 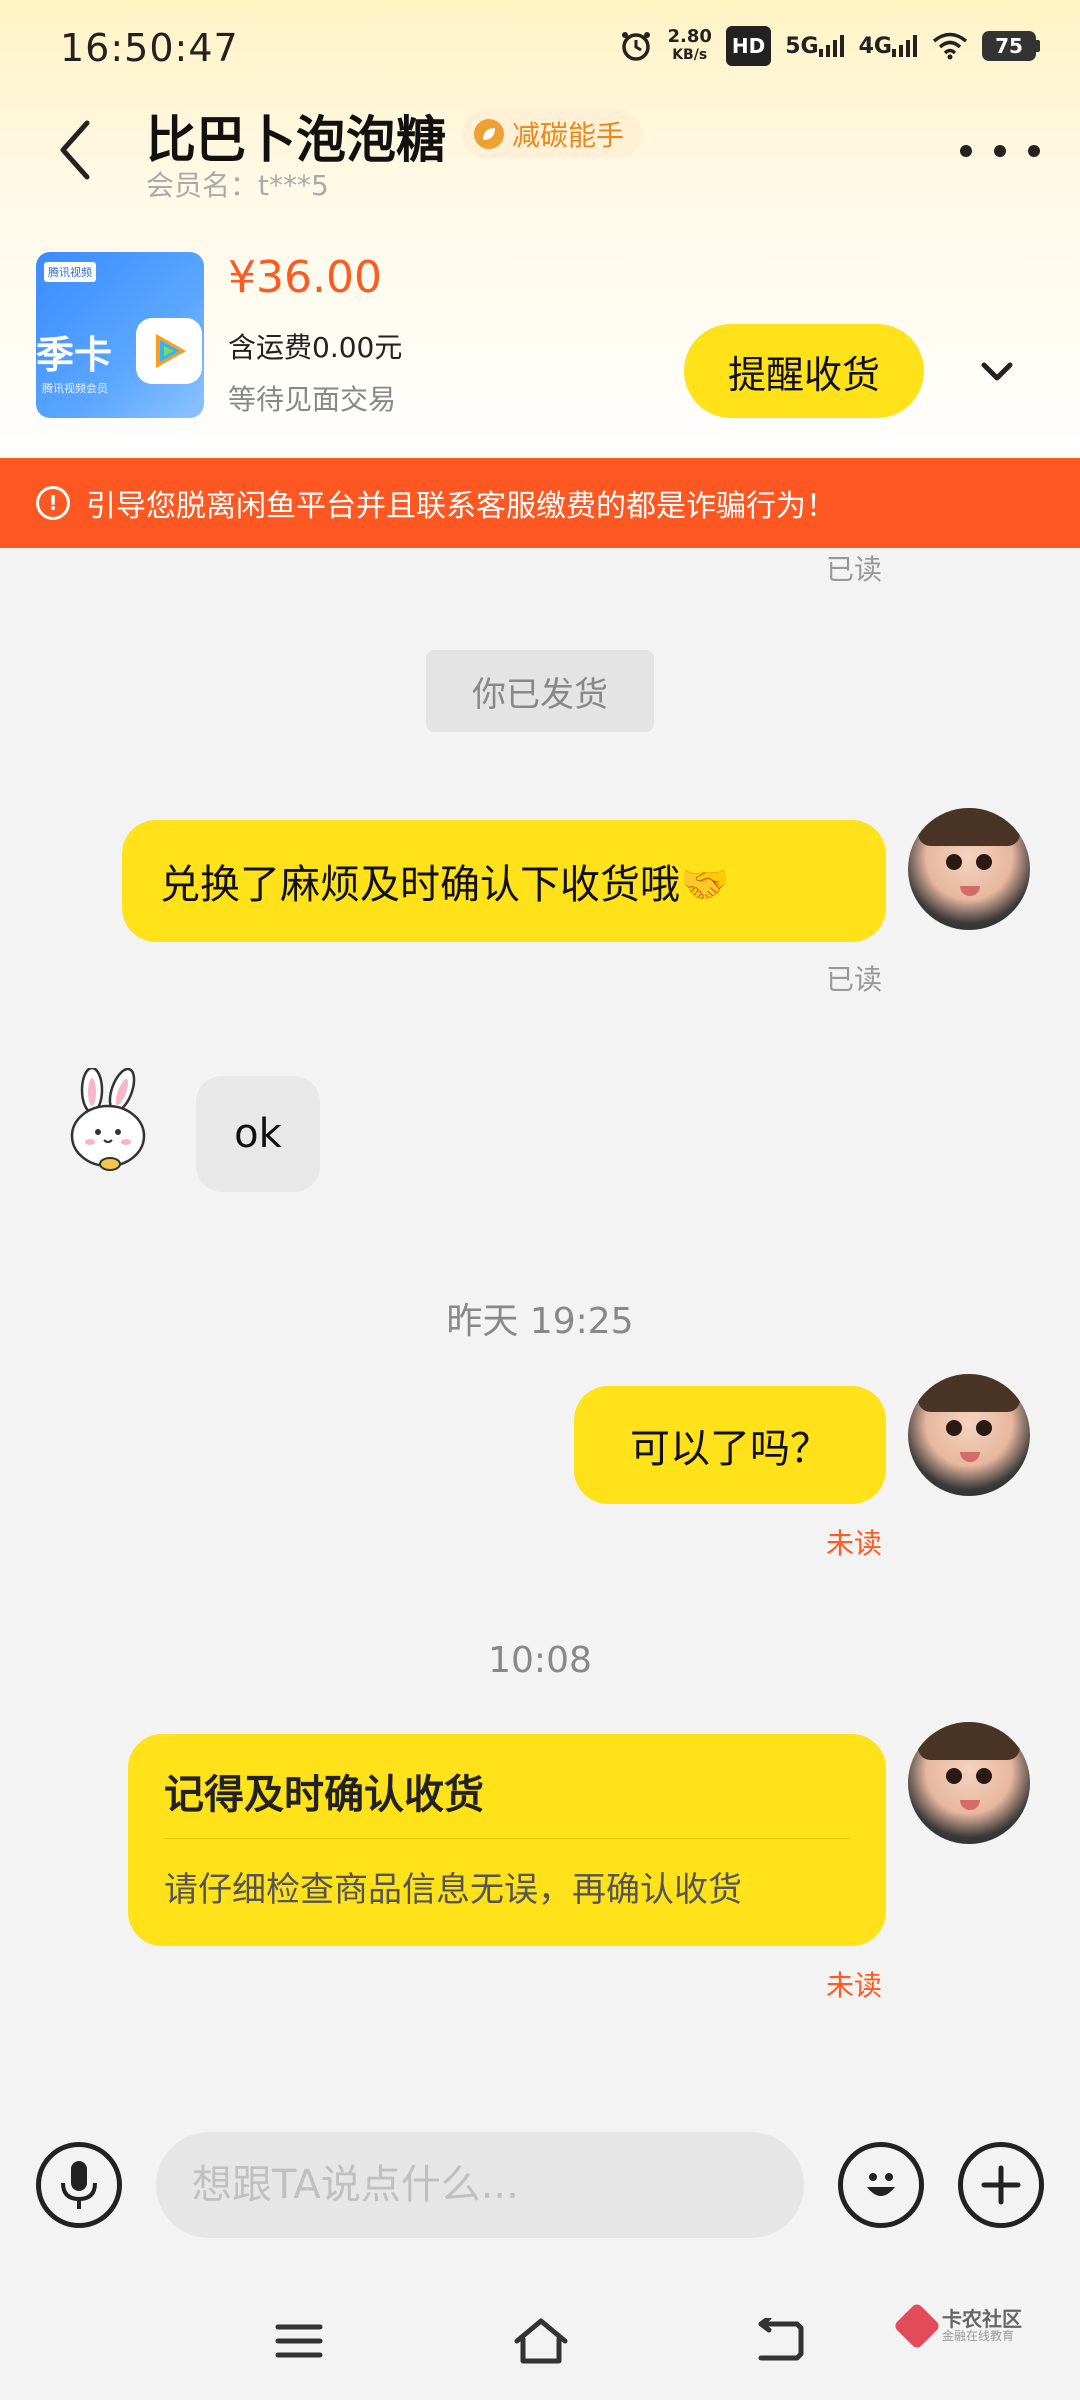 I want to click on watermark-subtitle: 金融在线教育, so click(x=978, y=2336).